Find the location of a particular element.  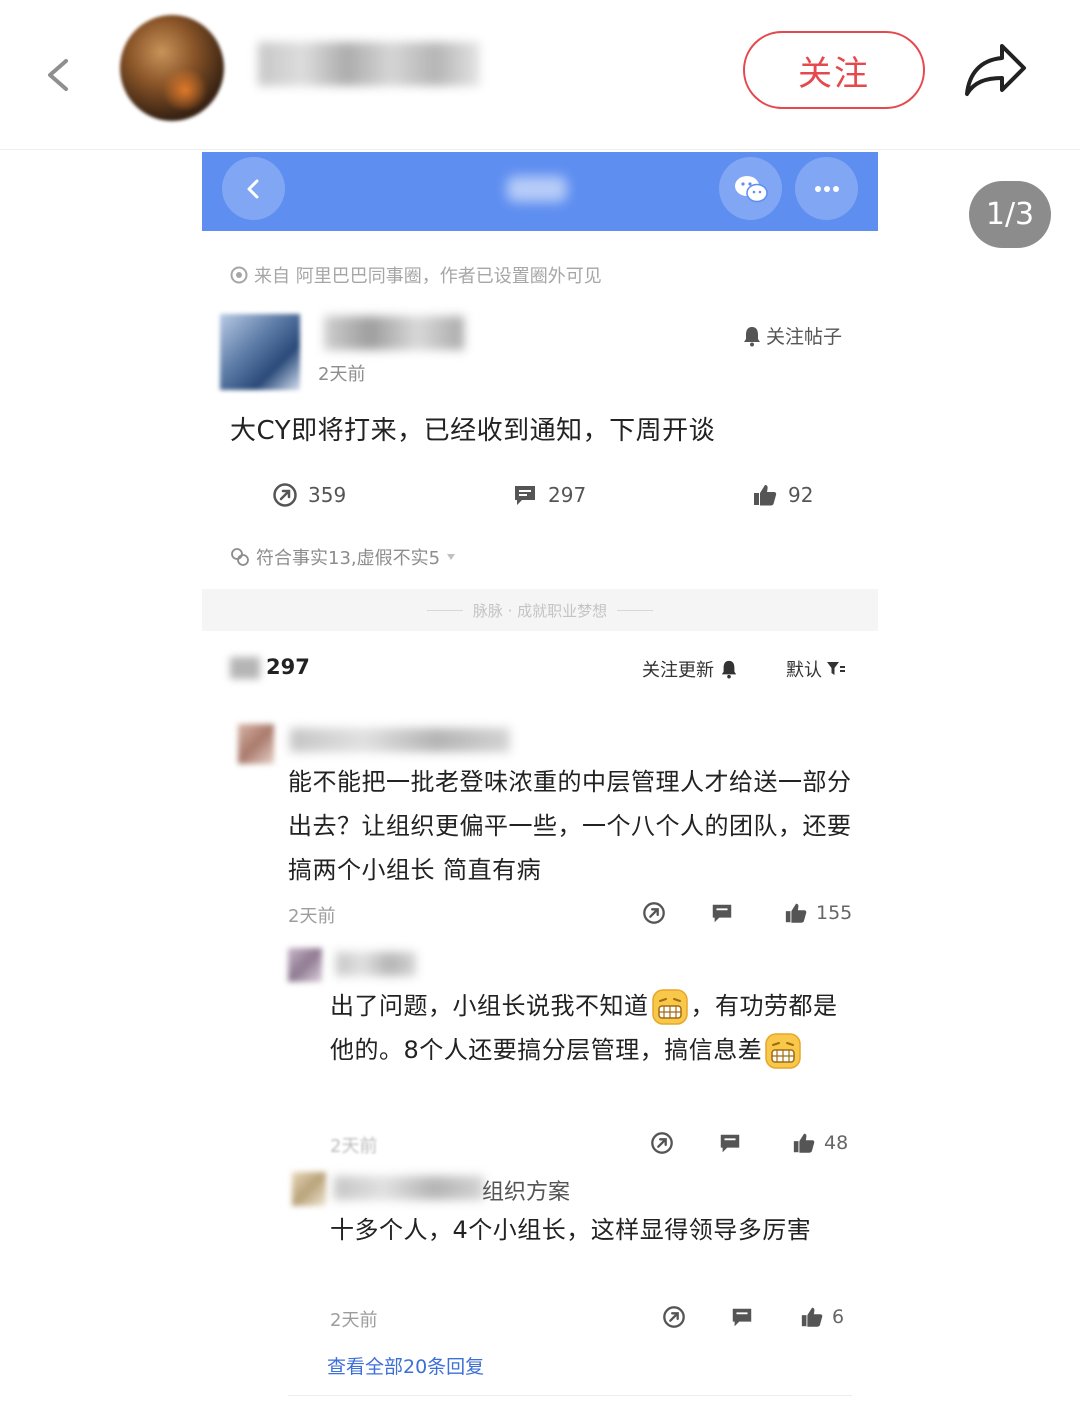

inner-nav-bar is located at coordinates (540, 191).